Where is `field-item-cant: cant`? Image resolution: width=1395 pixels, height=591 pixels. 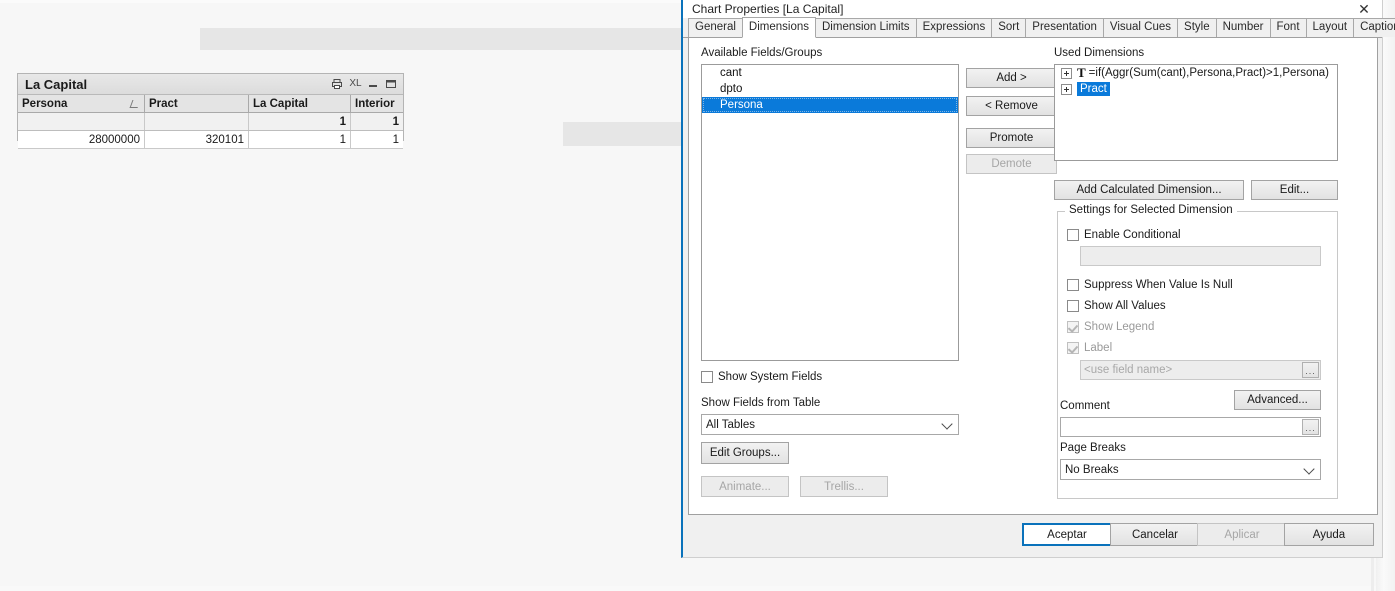
field-item-cant: cant is located at coordinates (830, 73).